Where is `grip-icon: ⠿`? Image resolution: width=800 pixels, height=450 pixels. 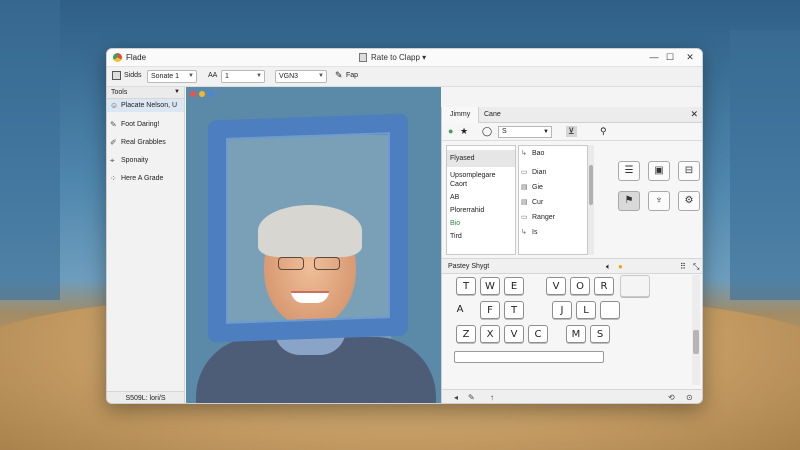
grip-icon: ⠿ is located at coordinates (683, 266).